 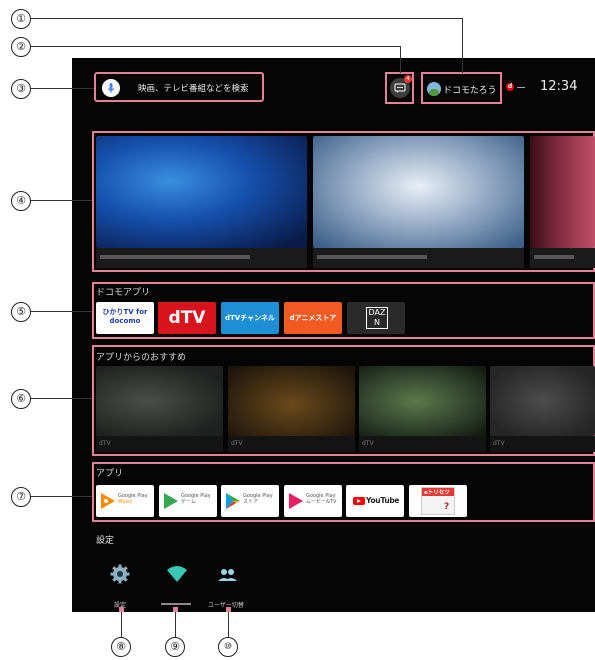 What do you see at coordinates (321, 499) in the screenshot?
I see `app-label: Google Play ムービー&TV` at bounding box center [321, 499].